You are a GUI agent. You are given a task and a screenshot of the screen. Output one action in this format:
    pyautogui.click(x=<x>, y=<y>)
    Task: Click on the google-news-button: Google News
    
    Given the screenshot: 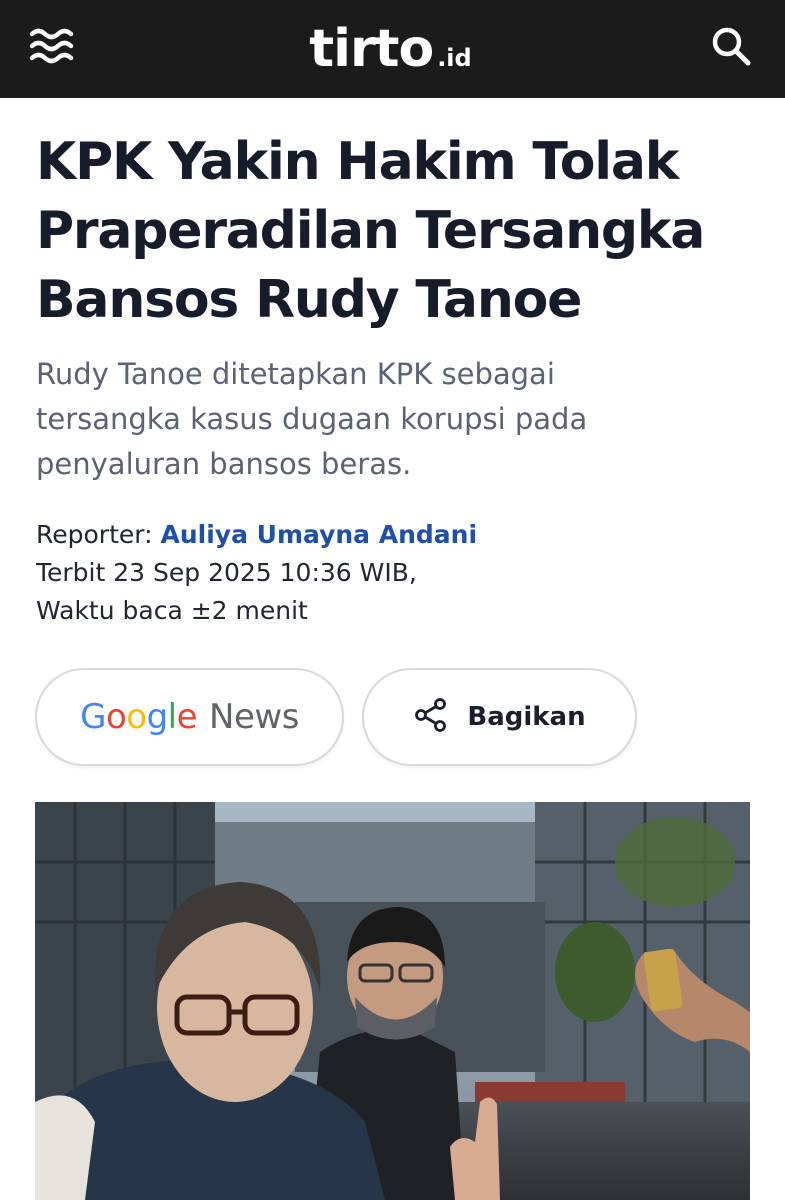 What is the action you would take?
    pyautogui.click(x=189, y=717)
    